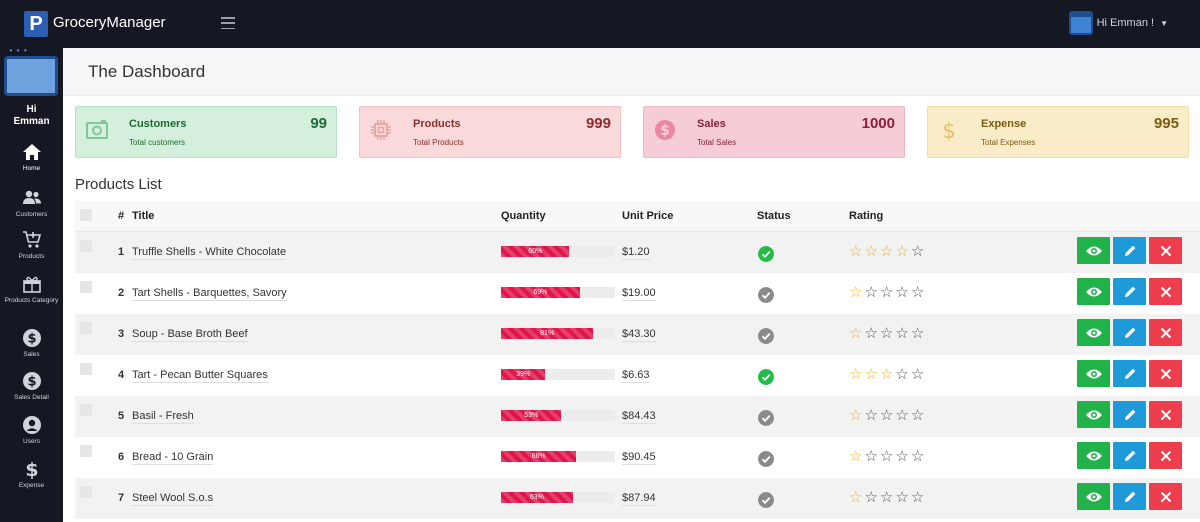  Describe the element at coordinates (1058, 132) in the screenshot. I see `stat-card-expense: $ Expense Total Expenses 995` at that location.